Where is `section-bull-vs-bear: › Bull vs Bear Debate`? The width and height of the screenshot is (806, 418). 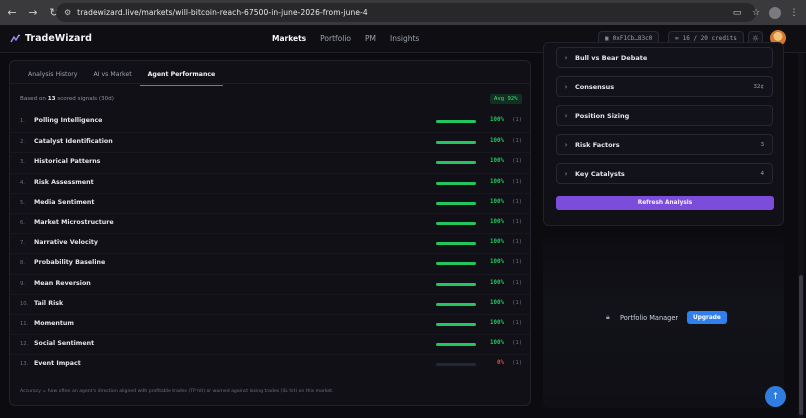
section-bull-vs-bear: › Bull vs Bear Debate is located at coordinates (664, 57).